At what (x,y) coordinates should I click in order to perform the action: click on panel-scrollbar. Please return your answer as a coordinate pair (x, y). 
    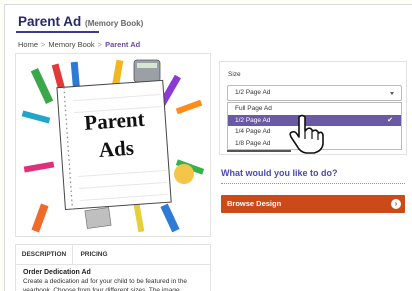
    Looking at the image, I should click on (259, 151).